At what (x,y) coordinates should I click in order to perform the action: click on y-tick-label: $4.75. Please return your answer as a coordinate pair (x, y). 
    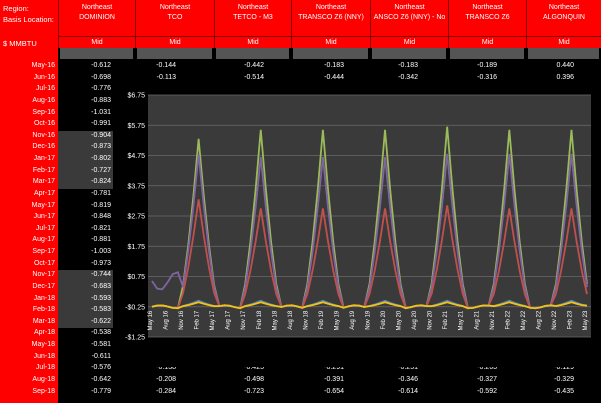
    Looking at the image, I should click on (136, 156).